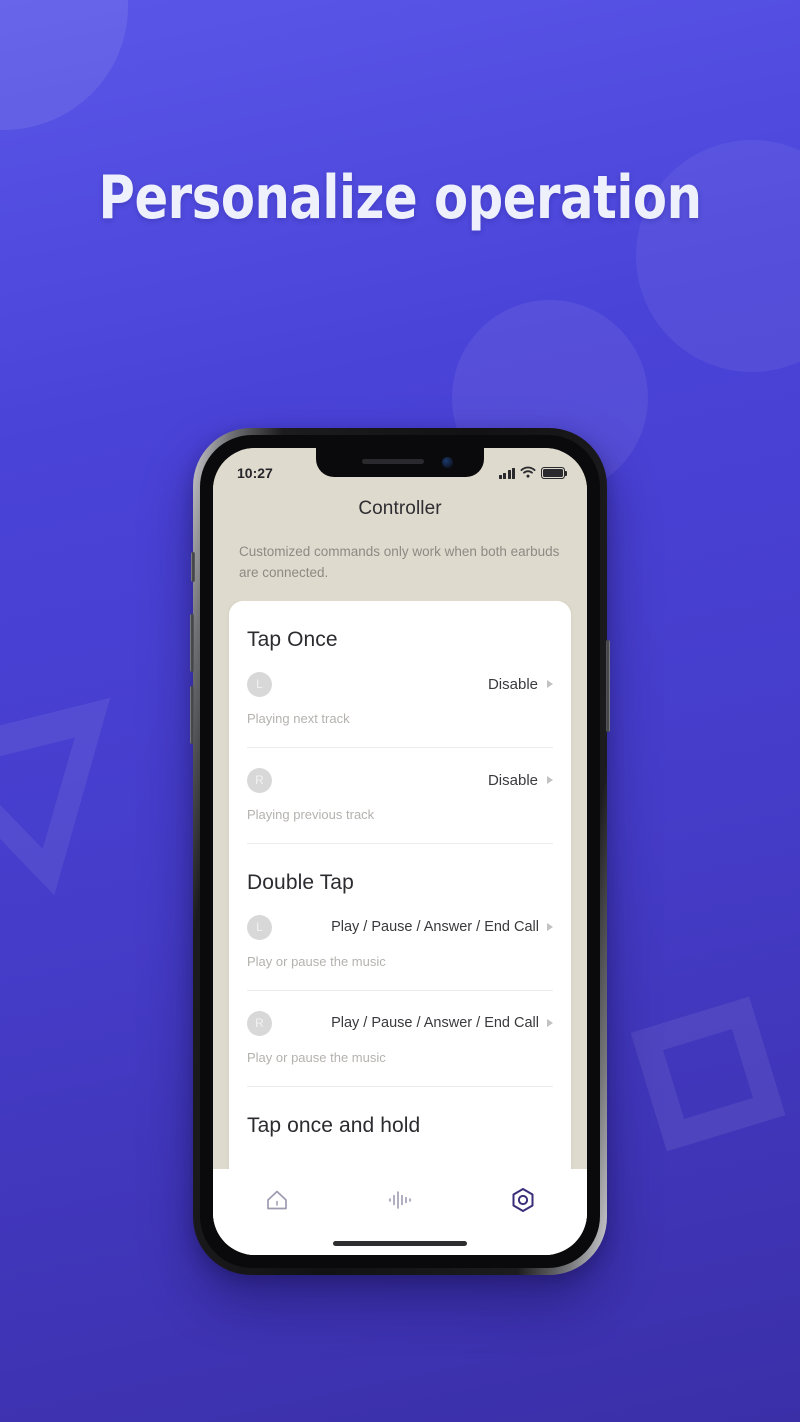  I want to click on phone-volume-down-button, so click(192, 715).